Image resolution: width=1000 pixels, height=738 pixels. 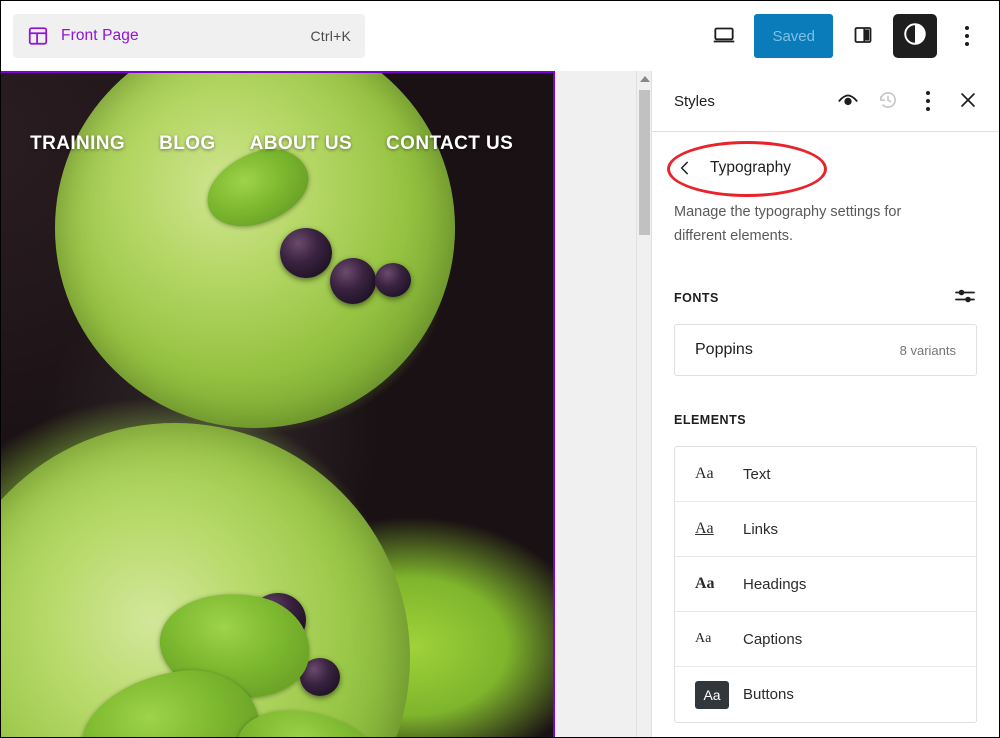 I want to click on element-label: Headings, so click(x=775, y=584).